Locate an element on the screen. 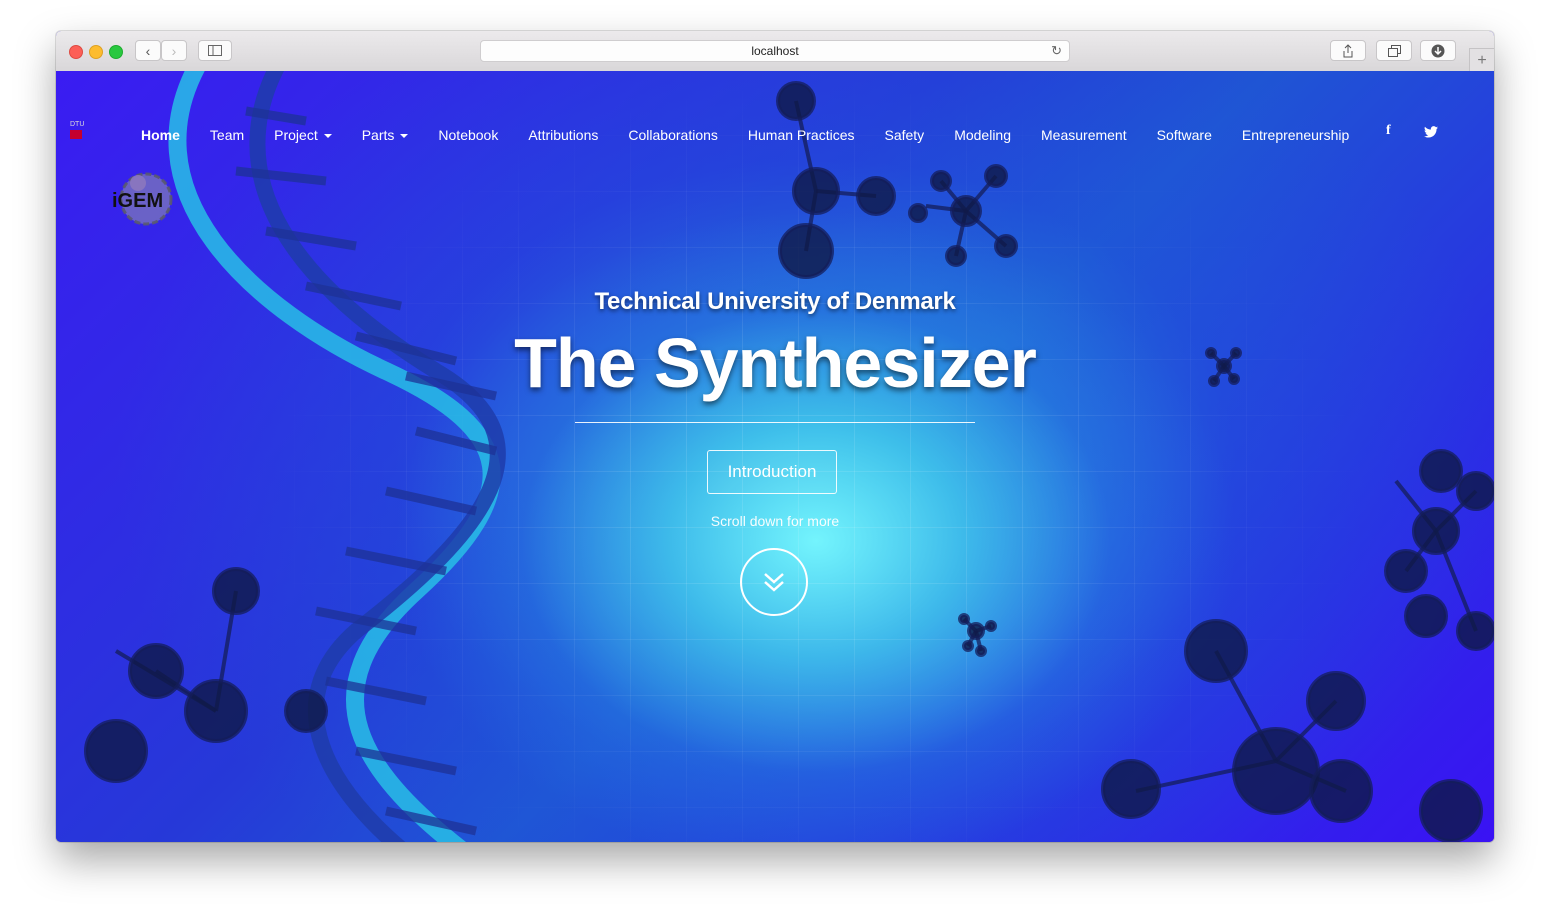 This screenshot has width=1550, height=922. nav-item-collaborations: Collaborations is located at coordinates (673, 135).